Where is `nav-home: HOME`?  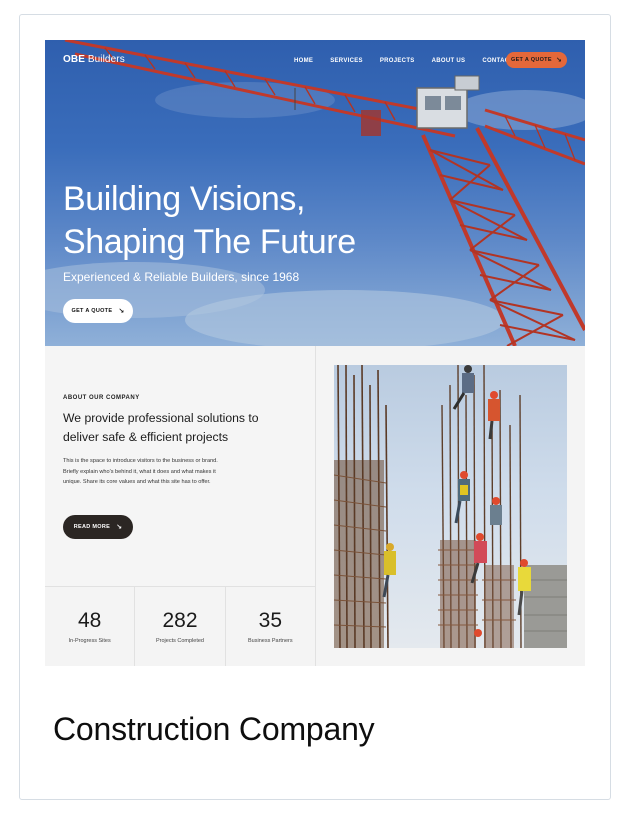 nav-home: HOME is located at coordinates (303, 61).